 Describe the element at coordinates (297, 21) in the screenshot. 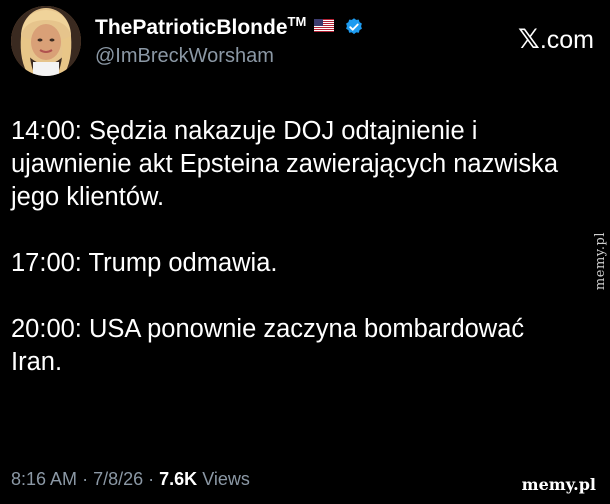

I see `trademark-symbol: TM` at that location.